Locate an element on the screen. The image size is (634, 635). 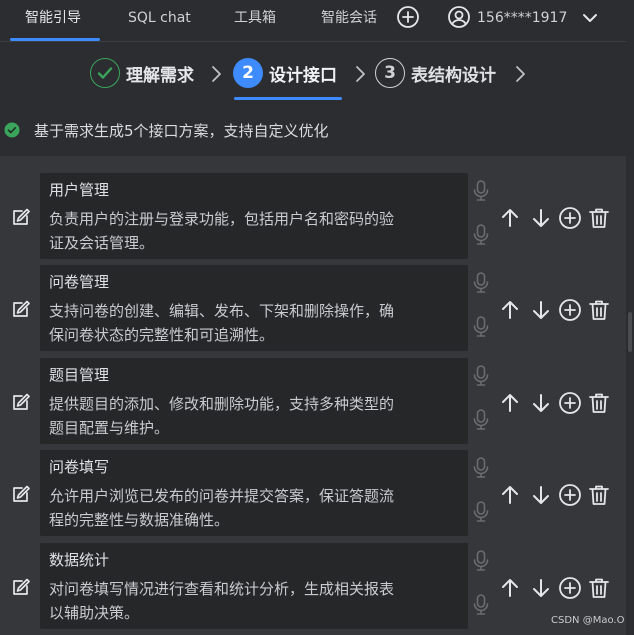
interface-card: 数据统计对问卷填写情况进行查看和统计分析，生成相关报表 以辅助决策。 is located at coordinates (254, 586).